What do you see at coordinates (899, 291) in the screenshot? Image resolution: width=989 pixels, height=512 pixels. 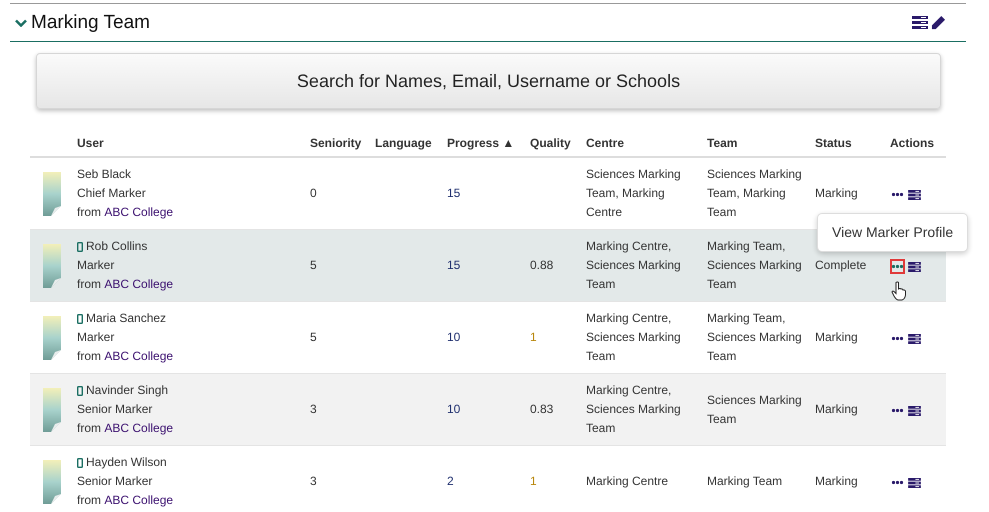 I see `hand-cursor-icon` at bounding box center [899, 291].